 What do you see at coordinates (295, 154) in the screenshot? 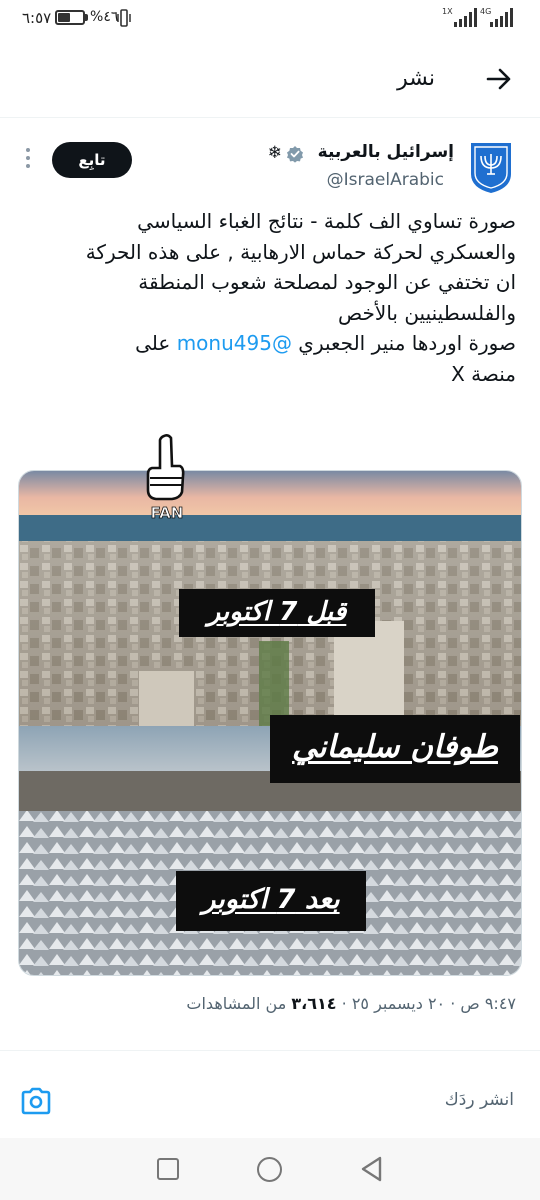
I see `verified-badge-icon` at bounding box center [295, 154].